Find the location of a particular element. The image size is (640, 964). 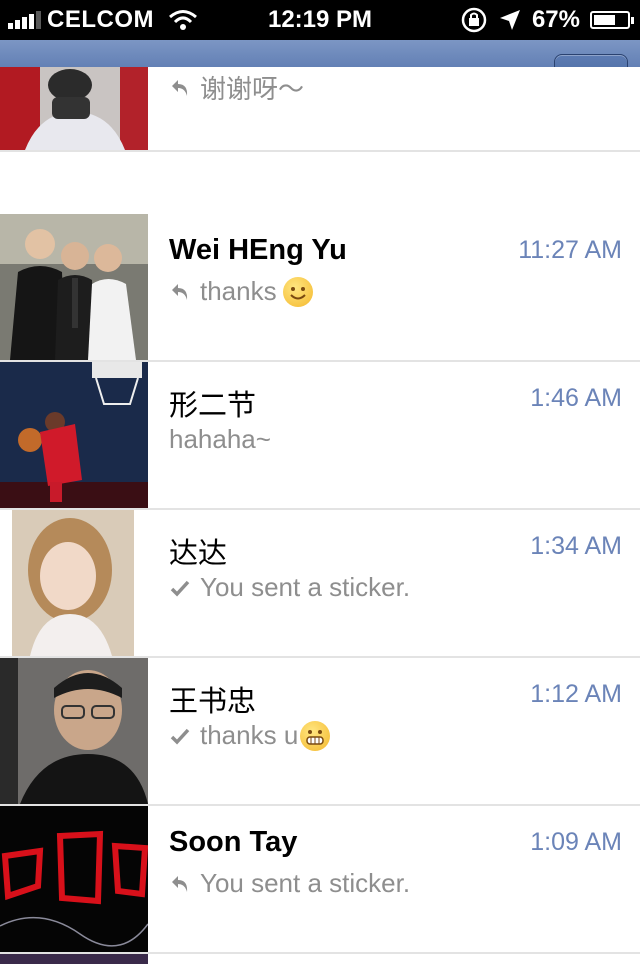

message-preview: 谢谢呀～ is located at coordinates (236, 87).